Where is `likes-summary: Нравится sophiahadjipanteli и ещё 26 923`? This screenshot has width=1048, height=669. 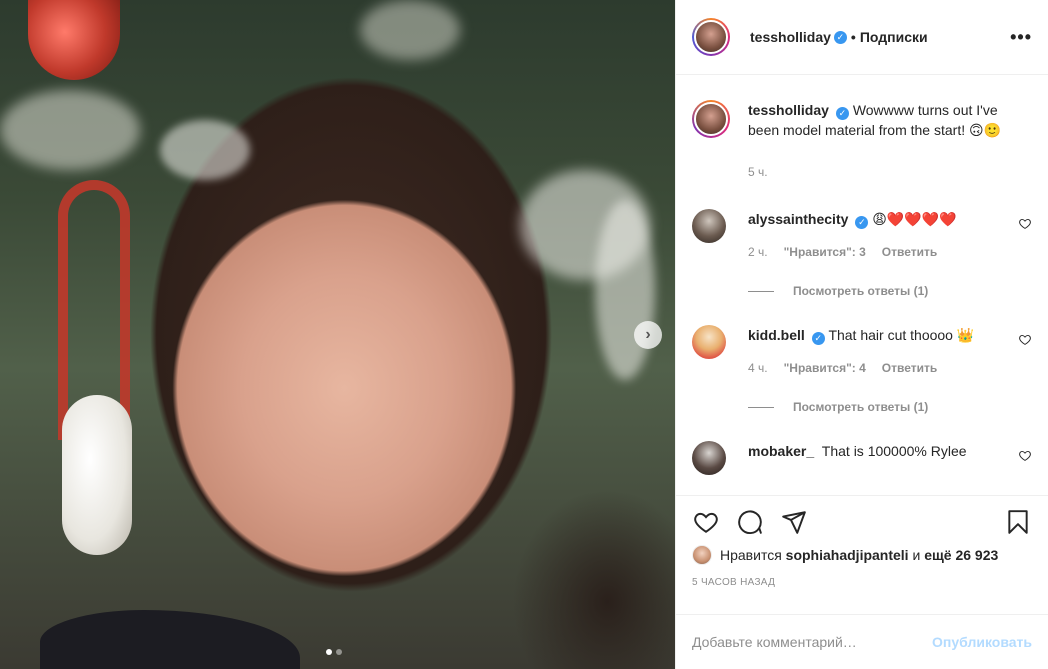 likes-summary: Нравится sophiahadjipanteli и ещё 26 923 is located at coordinates (862, 555).